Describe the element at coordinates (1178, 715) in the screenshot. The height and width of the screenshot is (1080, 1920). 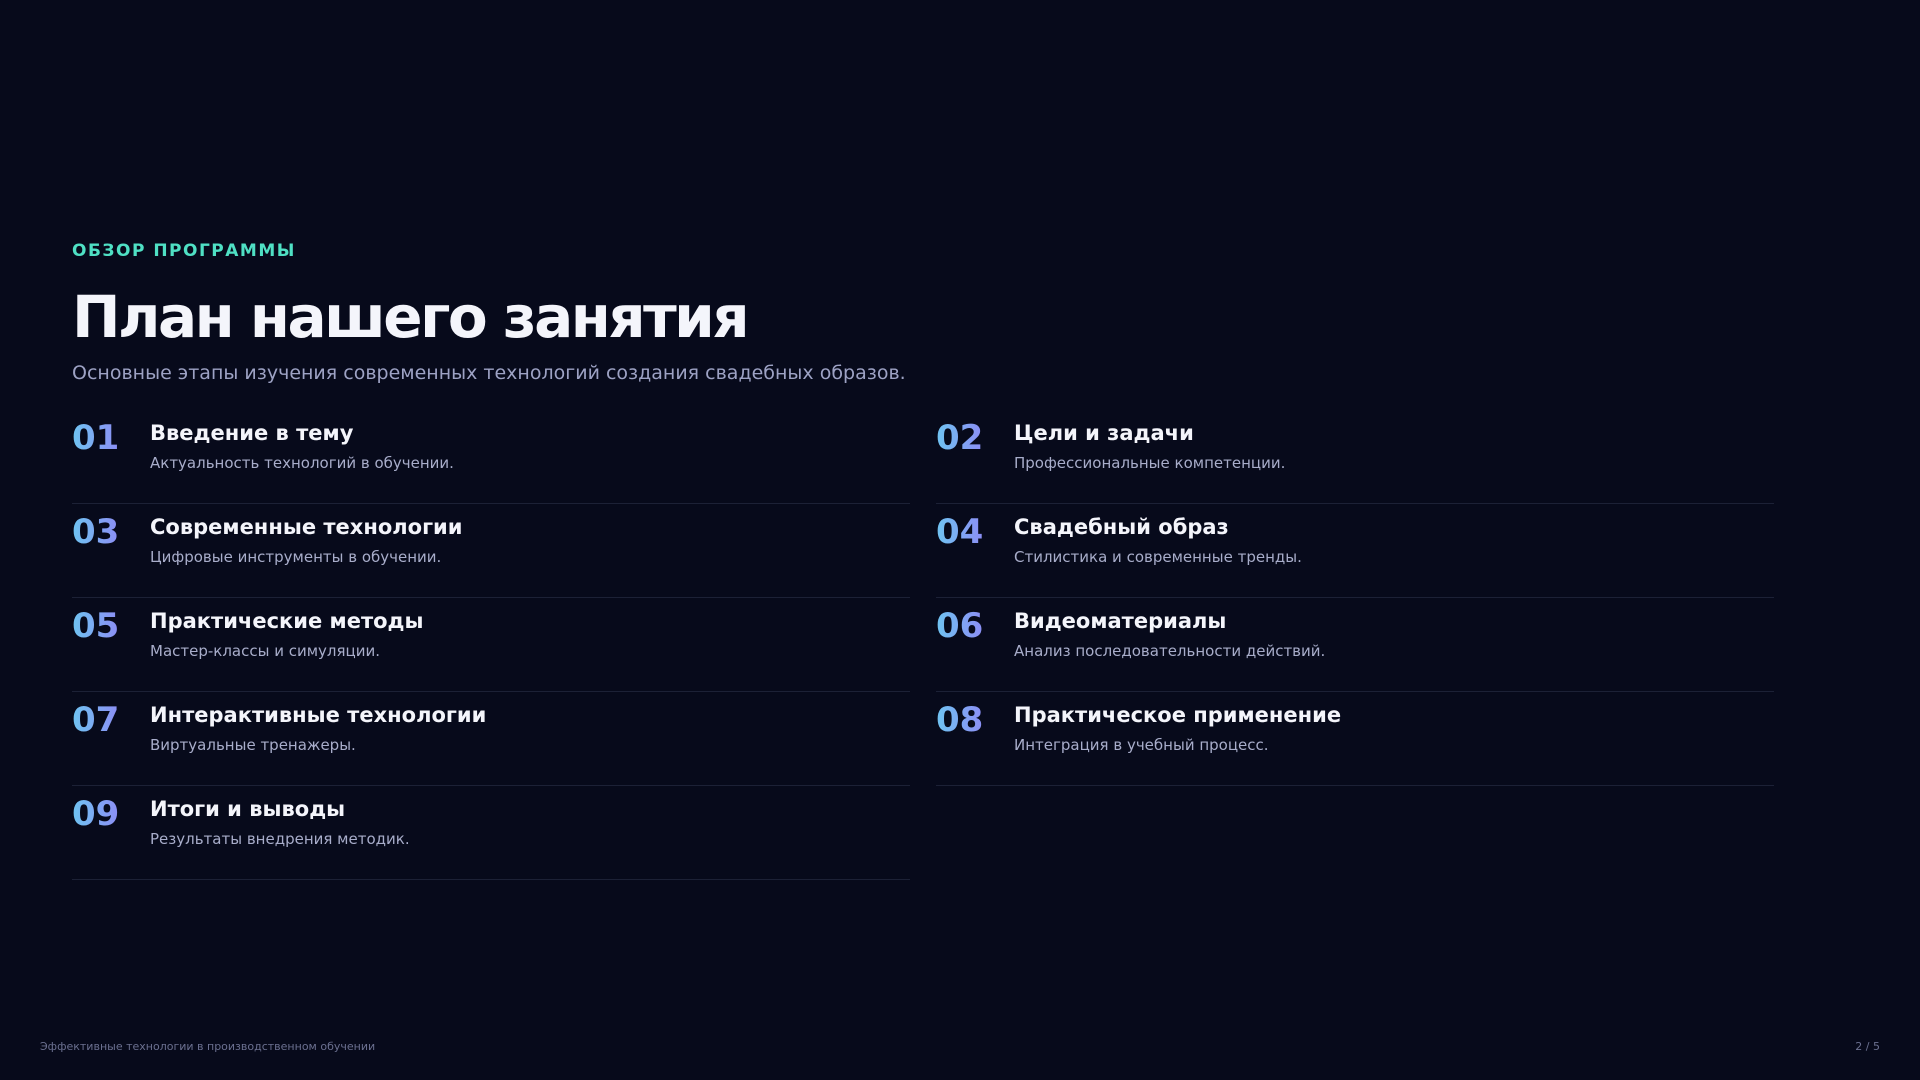
I see `agenda-item-title: Практическое применение` at that location.